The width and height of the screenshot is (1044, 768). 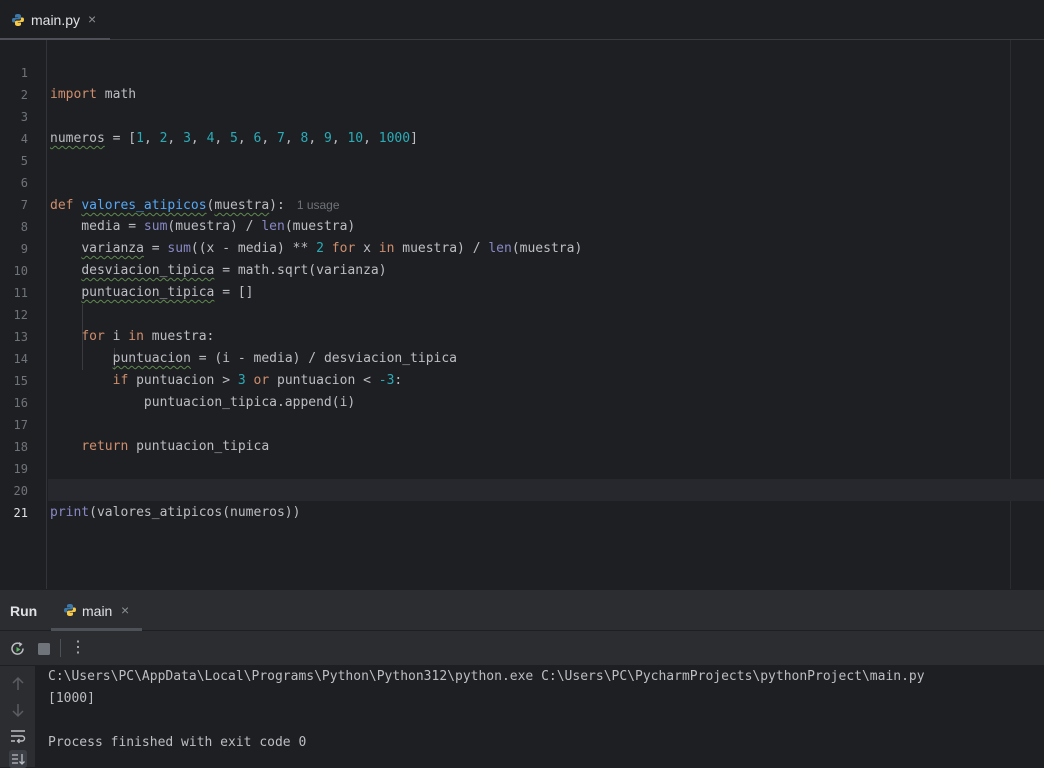 I want to click on soft-wrap-icon, so click(x=18, y=736).